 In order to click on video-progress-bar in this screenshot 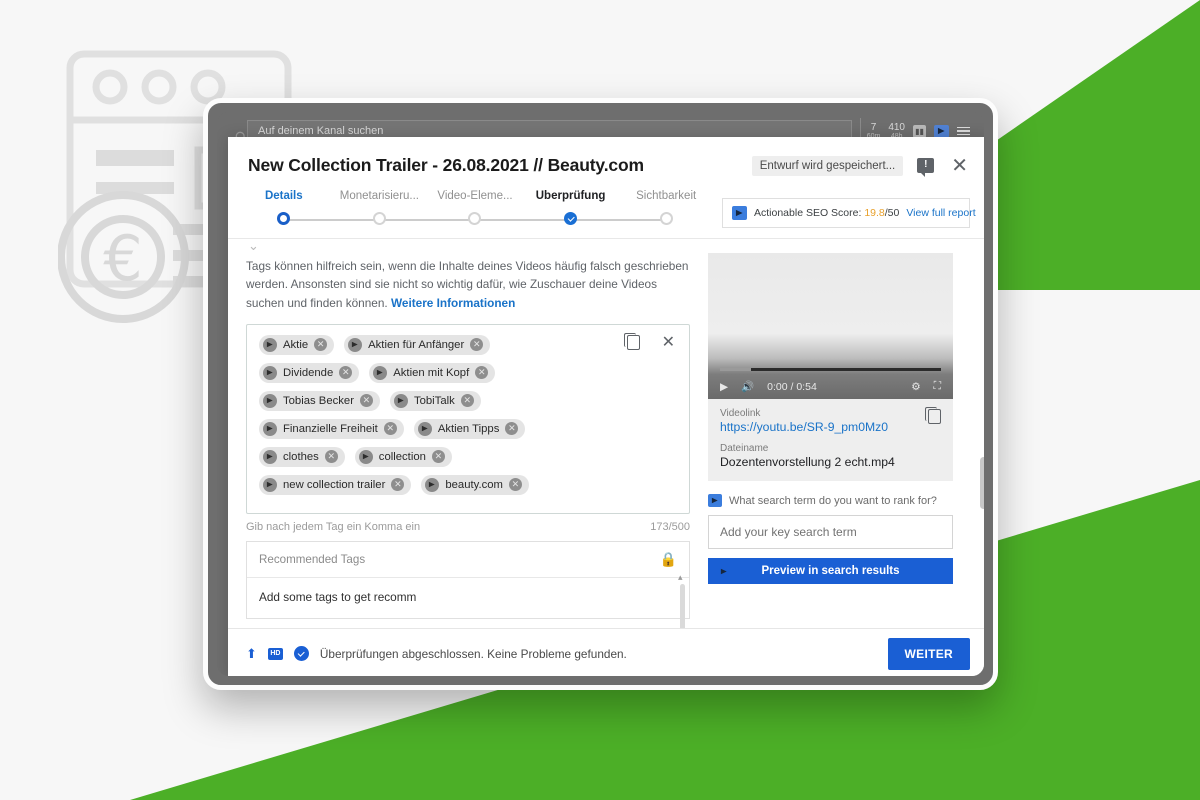, I will do `click(830, 369)`.